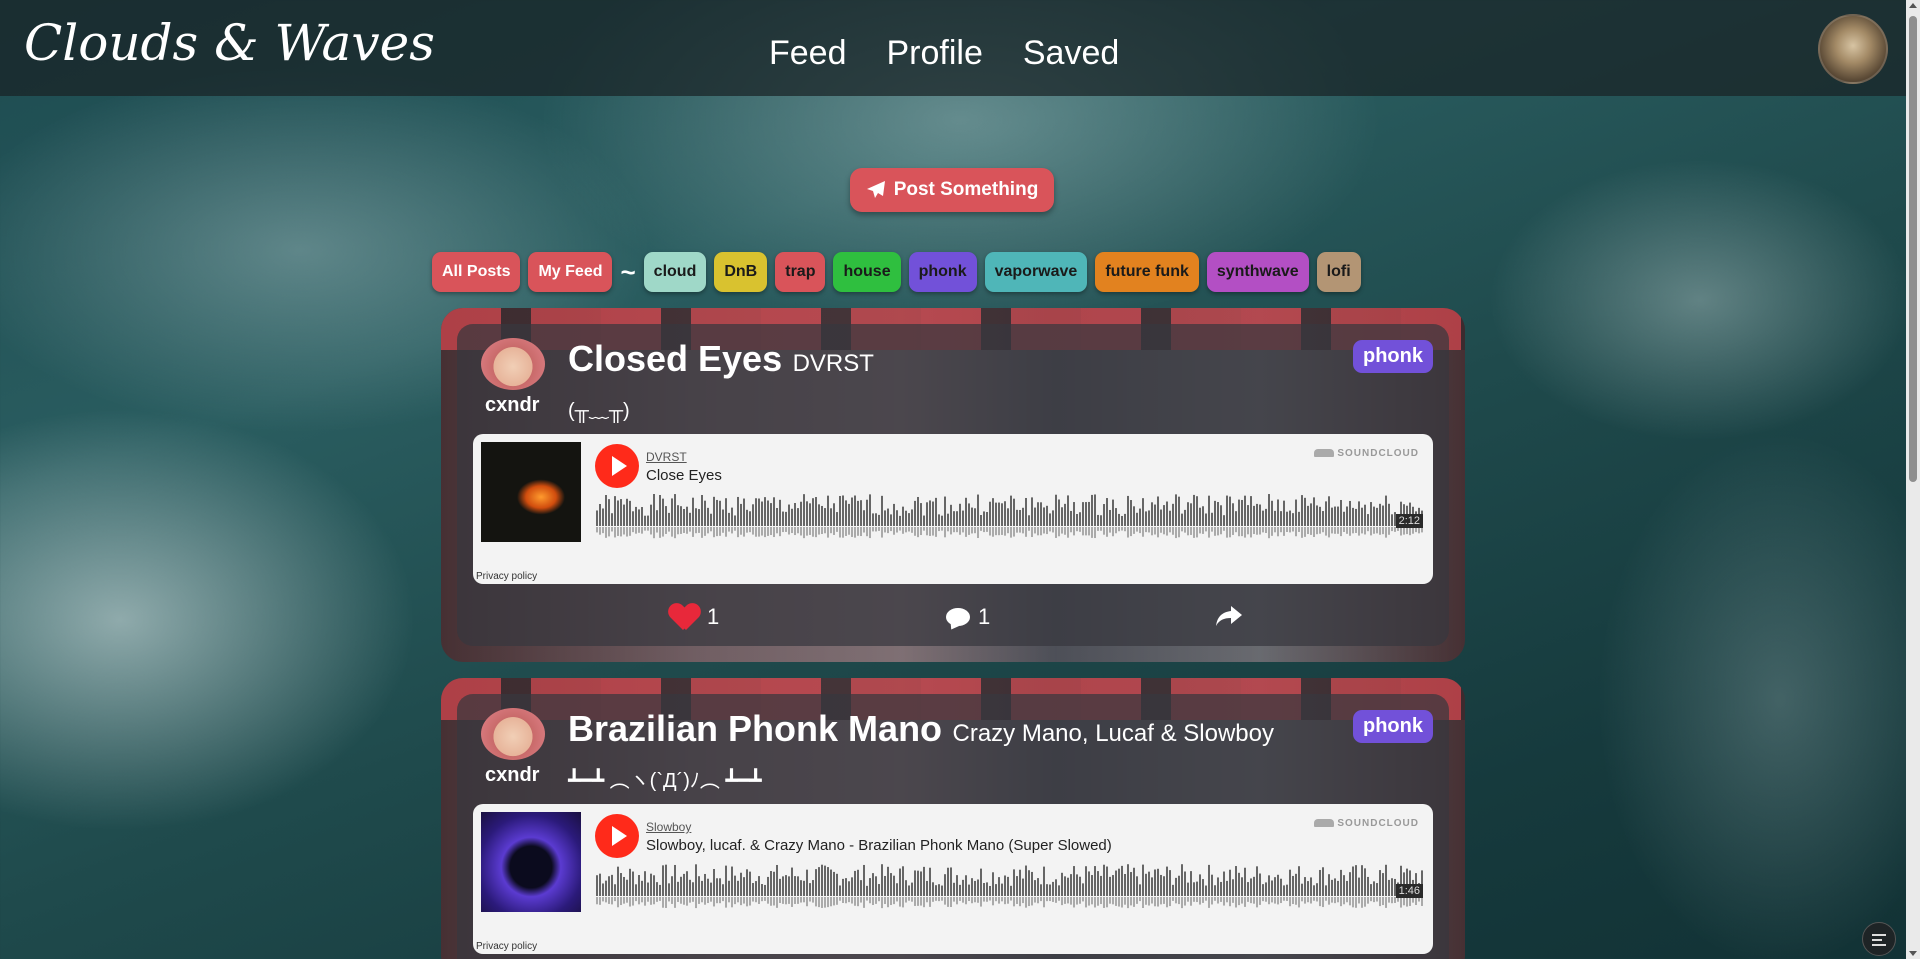  Describe the element at coordinates (1113, 733) in the screenshot. I see `post-artist: Crazy Mano, Lucaf & Slowboy` at that location.